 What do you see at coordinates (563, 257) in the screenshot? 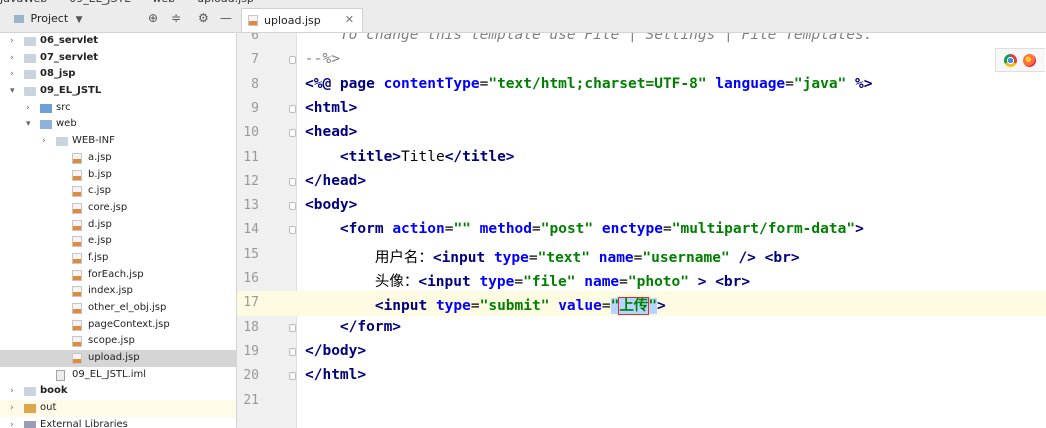
I see `code-token: "text"` at bounding box center [563, 257].